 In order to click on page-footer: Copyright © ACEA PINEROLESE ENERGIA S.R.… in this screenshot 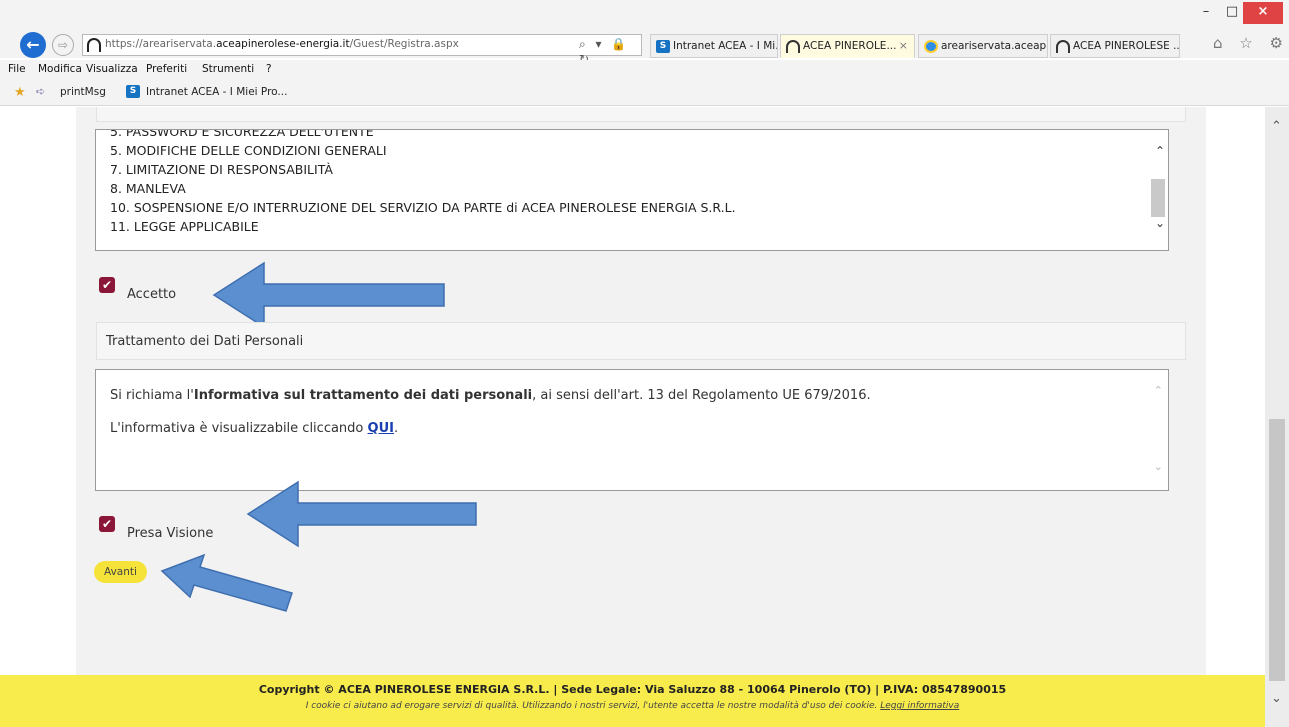, I will do `click(632, 701)`.